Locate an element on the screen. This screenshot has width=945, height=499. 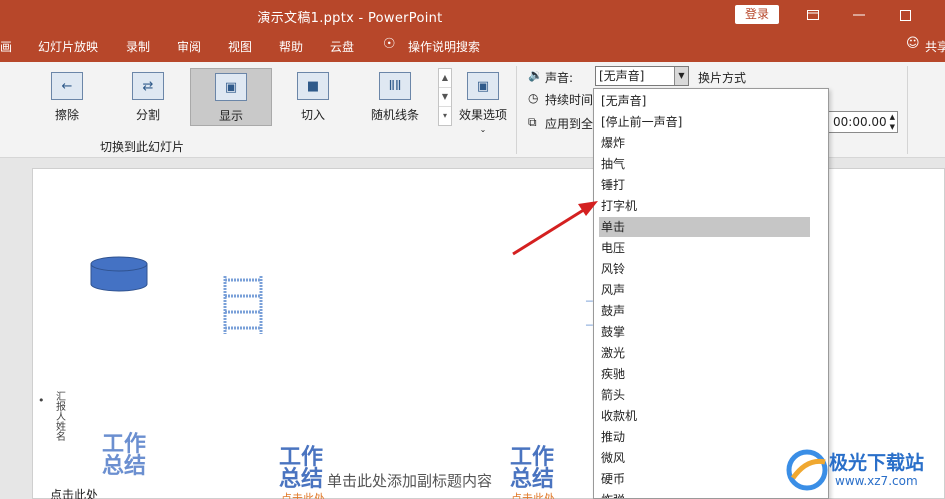
transition-split-button: ⇄ 分割 is located at coordinates (148, 97).